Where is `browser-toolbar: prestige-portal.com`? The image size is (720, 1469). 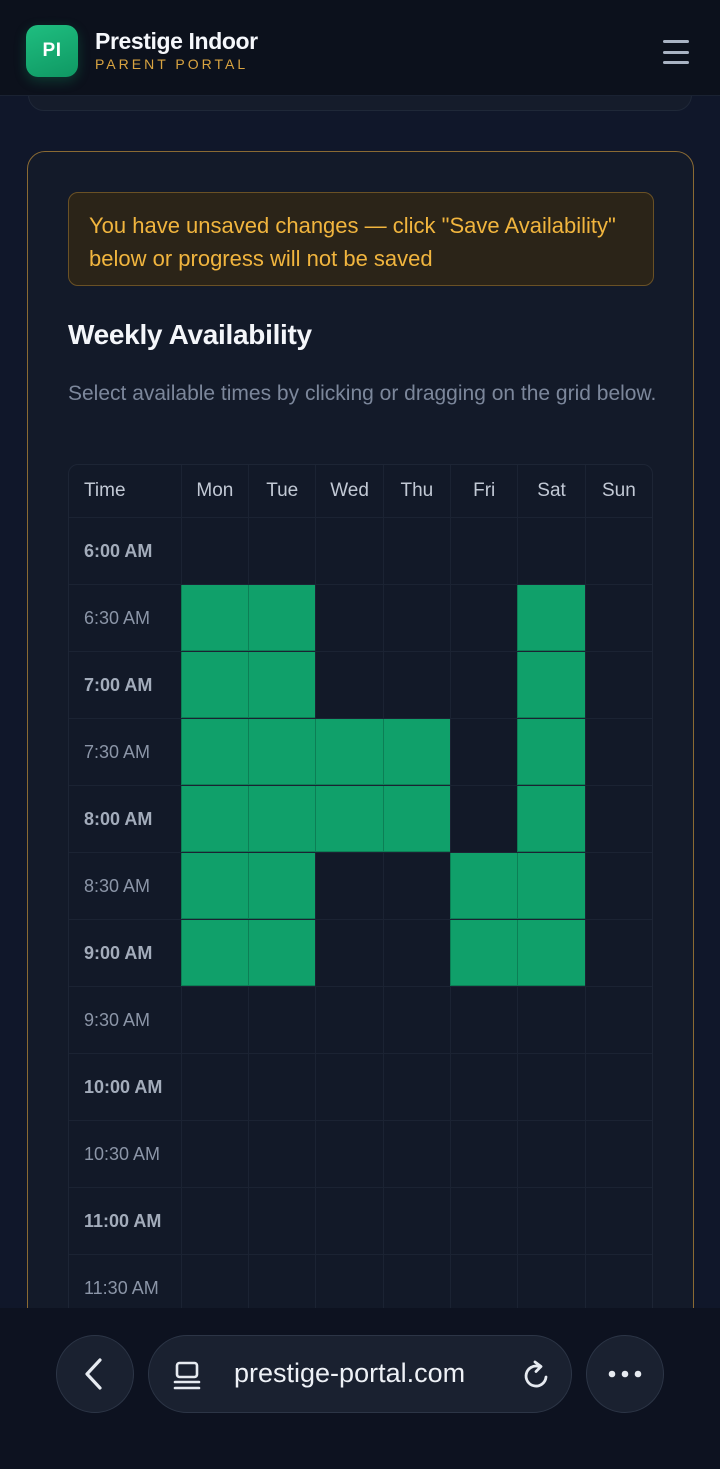
browser-toolbar: prestige-portal.com is located at coordinates (360, 1388).